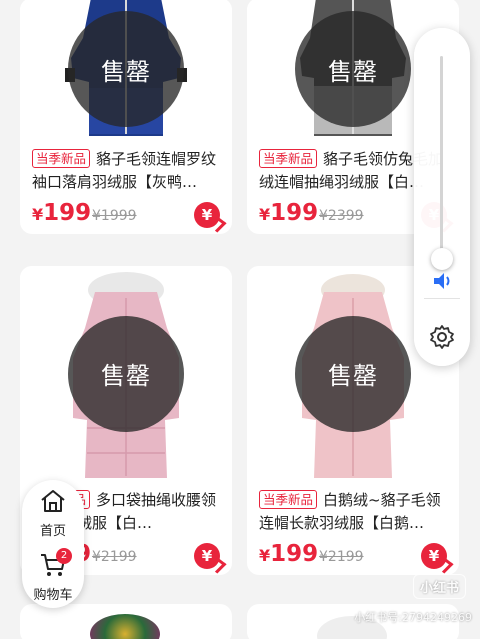  I want to click on volume-panel, so click(442, 197).